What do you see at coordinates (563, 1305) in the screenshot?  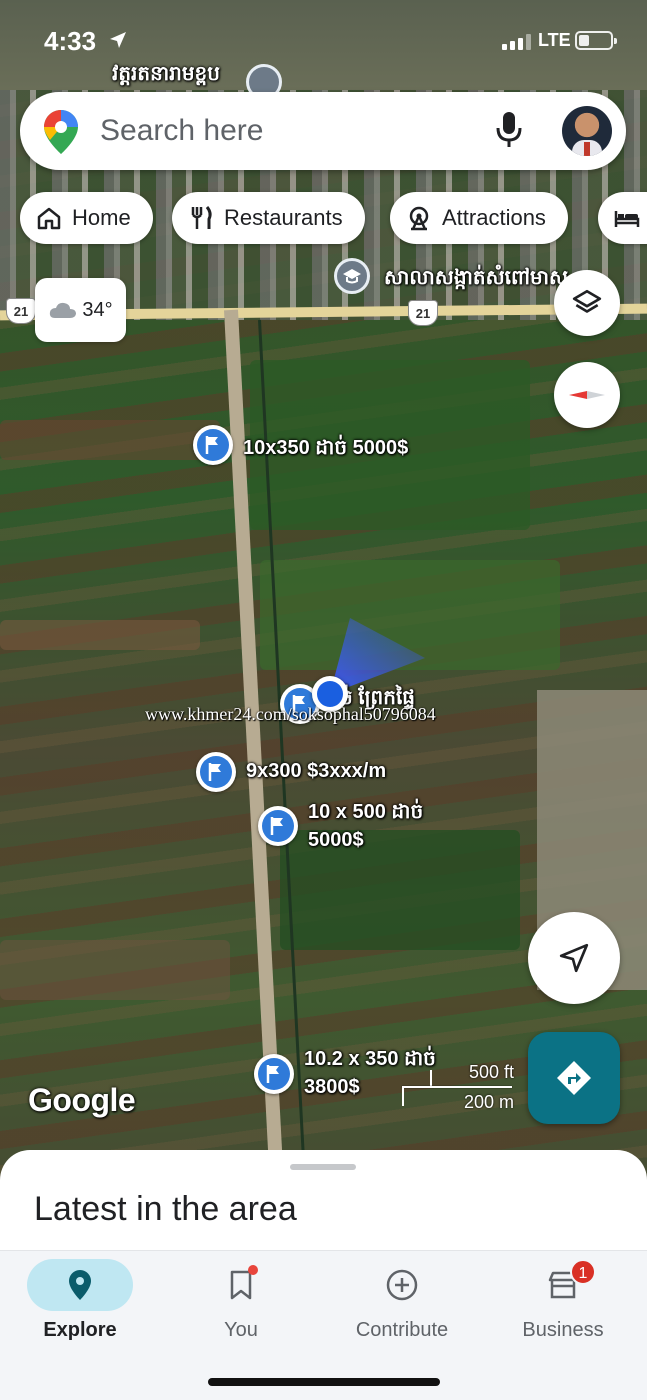 I see `nav-business: 1 Business` at bounding box center [563, 1305].